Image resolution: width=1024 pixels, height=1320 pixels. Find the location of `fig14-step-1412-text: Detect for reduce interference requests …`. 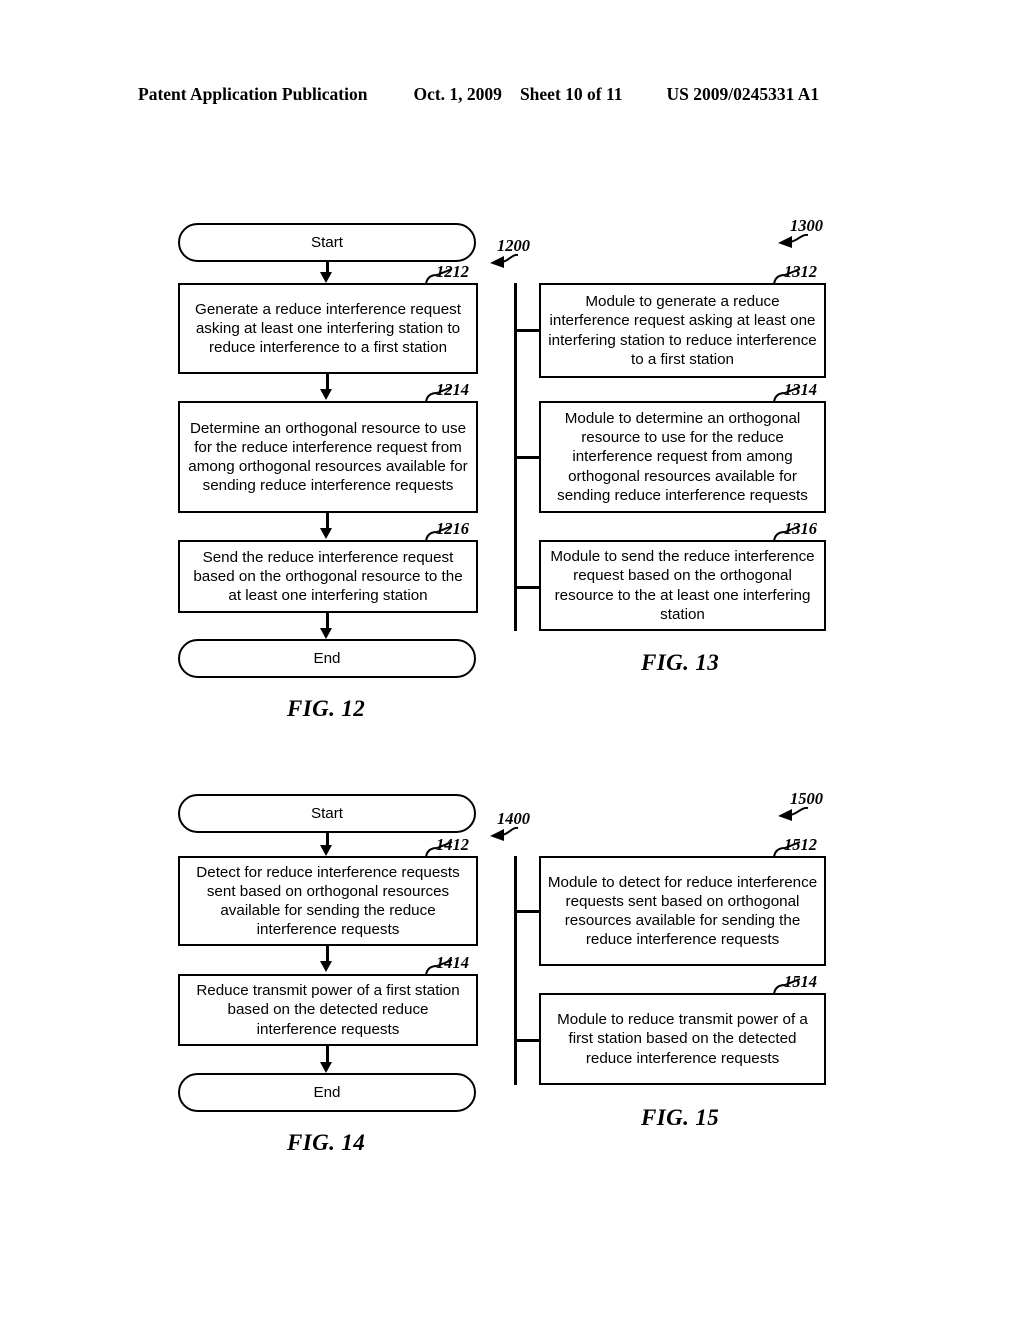

fig14-step-1412-text: Detect for reduce interference requests … is located at coordinates (328, 901).